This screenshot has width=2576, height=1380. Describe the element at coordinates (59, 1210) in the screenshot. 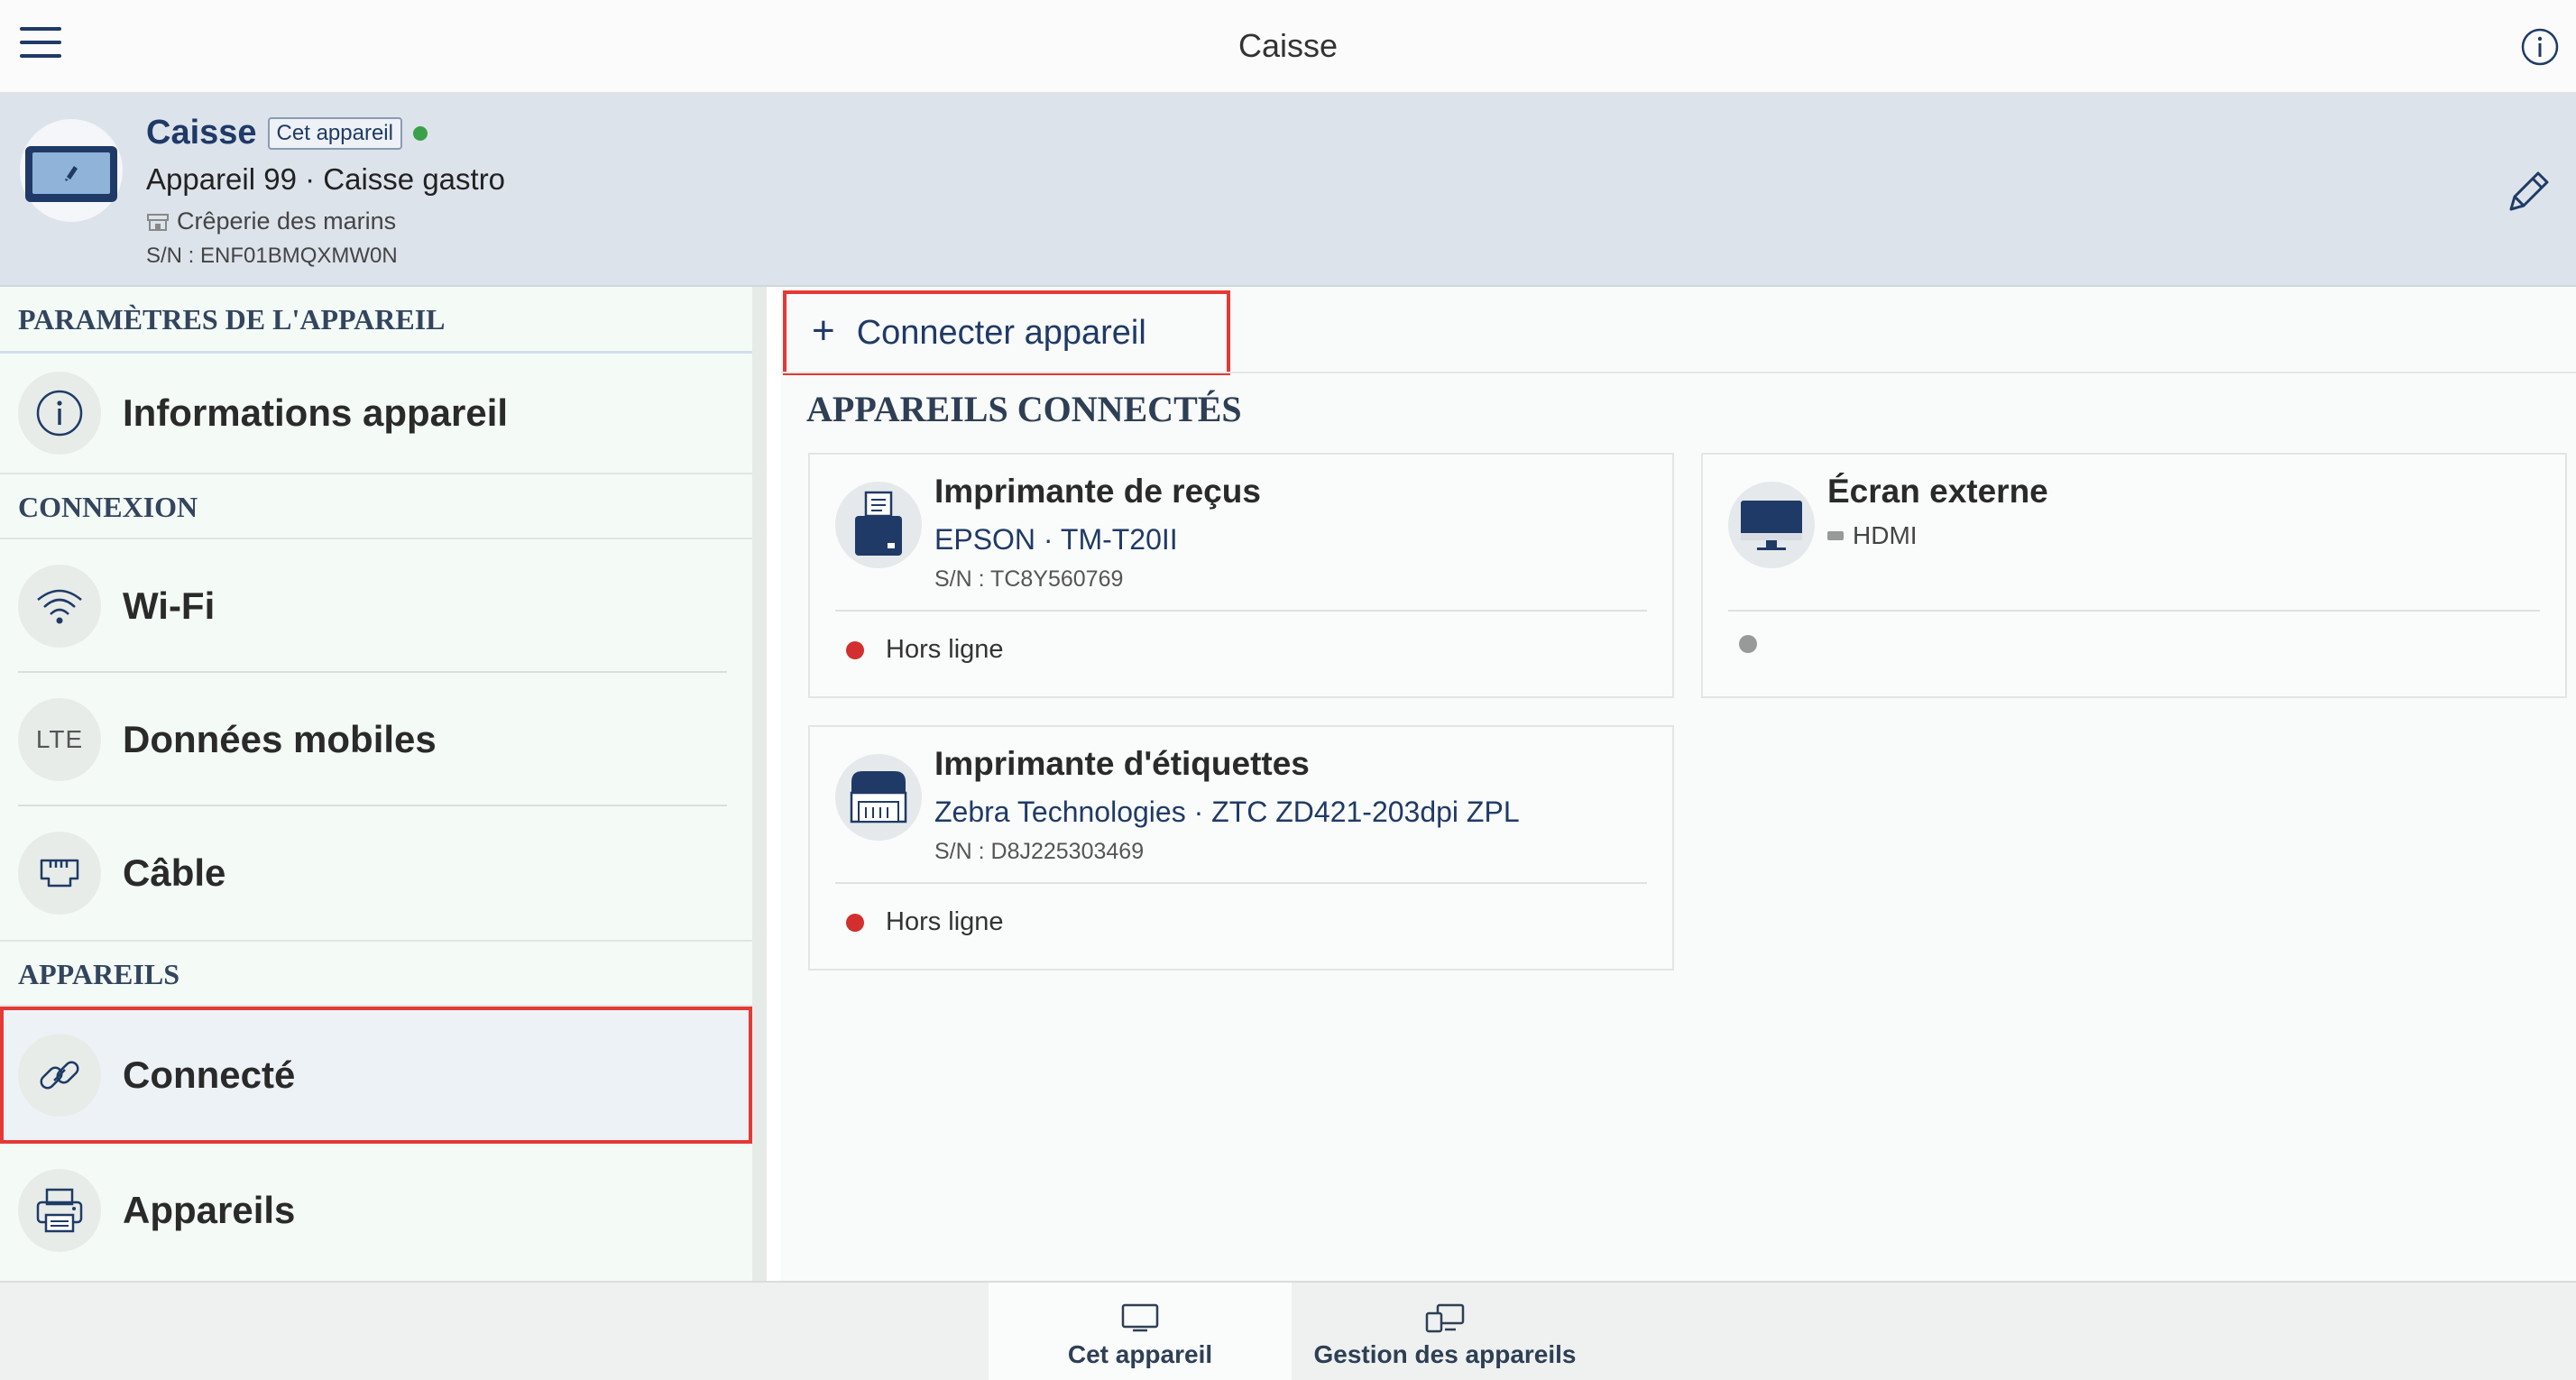

I see `printer-icon` at that location.